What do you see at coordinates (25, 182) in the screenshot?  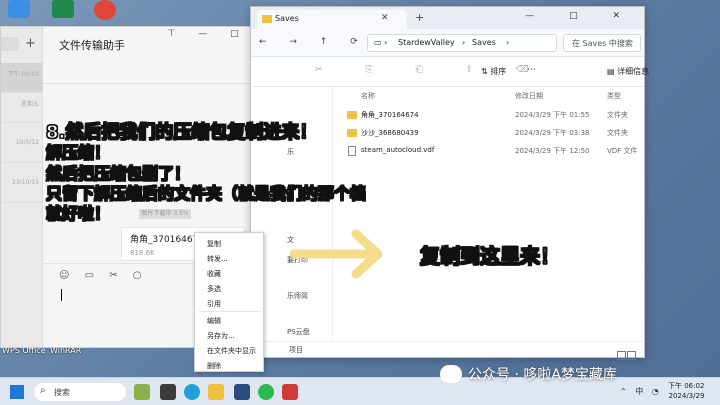 I see `list-time: 23/10/15` at bounding box center [25, 182].